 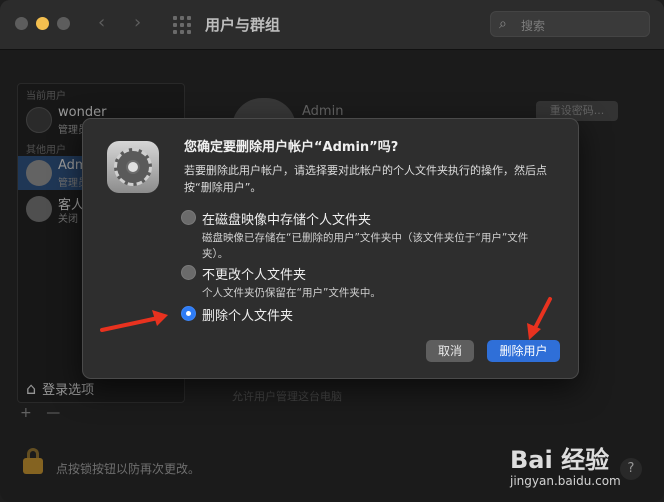 I want to click on option-label: 在磁盘映像中存储个人文件夹, so click(x=287, y=220).